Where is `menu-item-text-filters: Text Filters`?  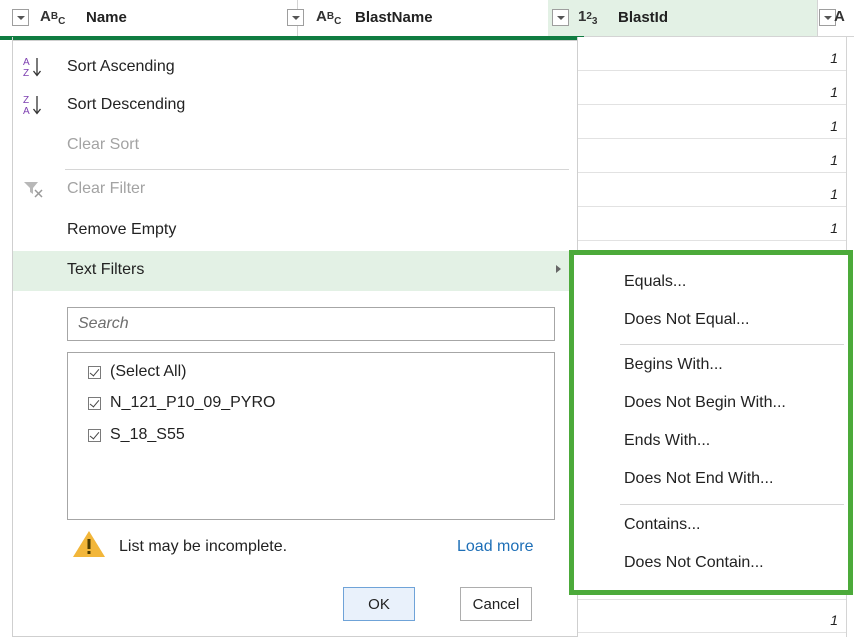
menu-item-text-filters: Text Filters is located at coordinates (295, 271).